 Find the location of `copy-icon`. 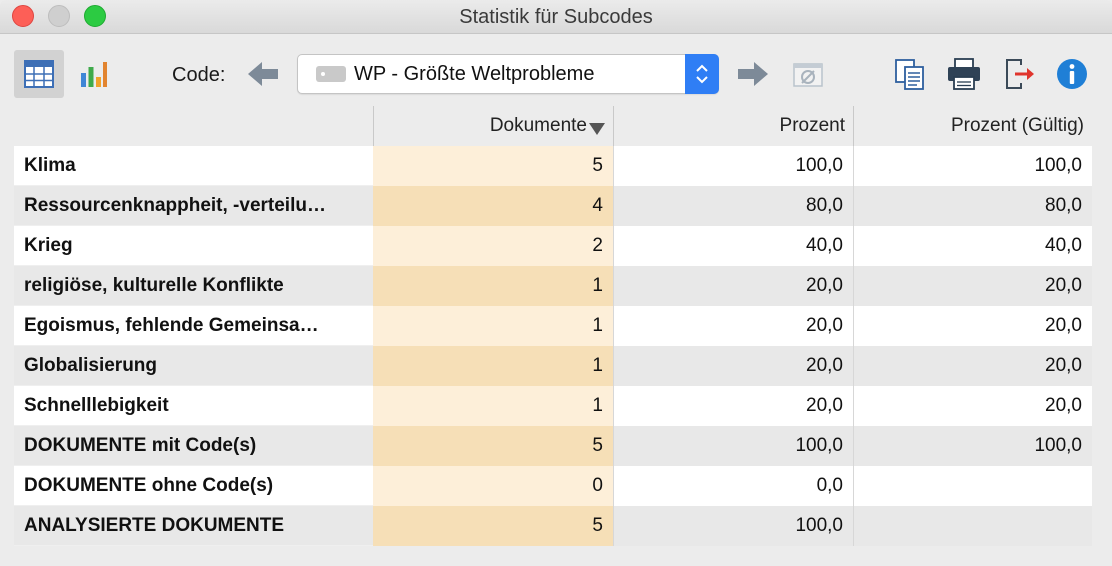

copy-icon is located at coordinates (909, 74).